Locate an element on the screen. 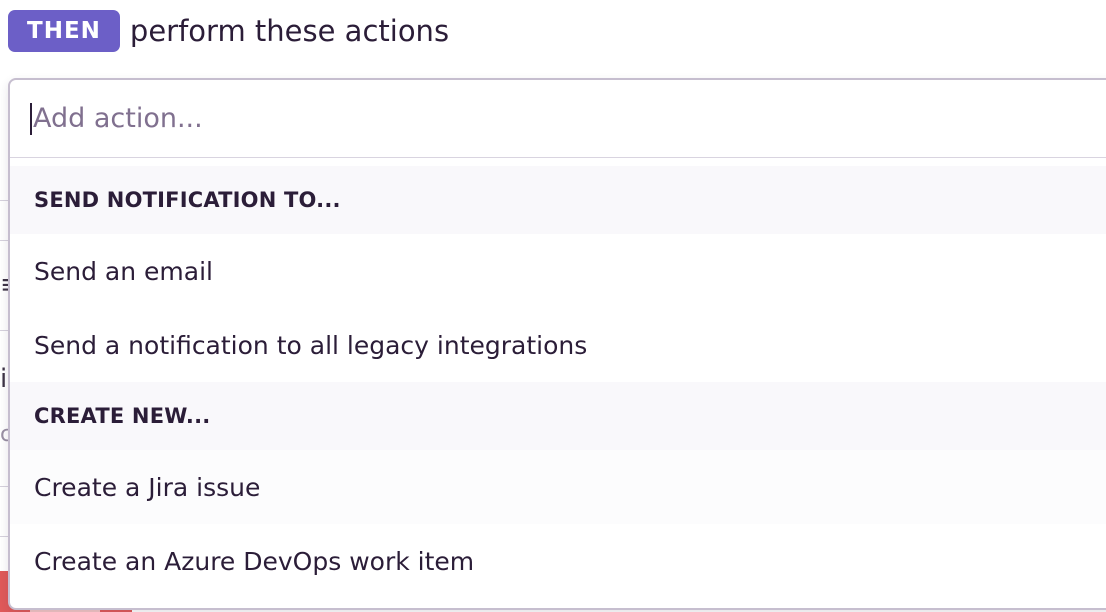  text-cursor is located at coordinates (31, 118).